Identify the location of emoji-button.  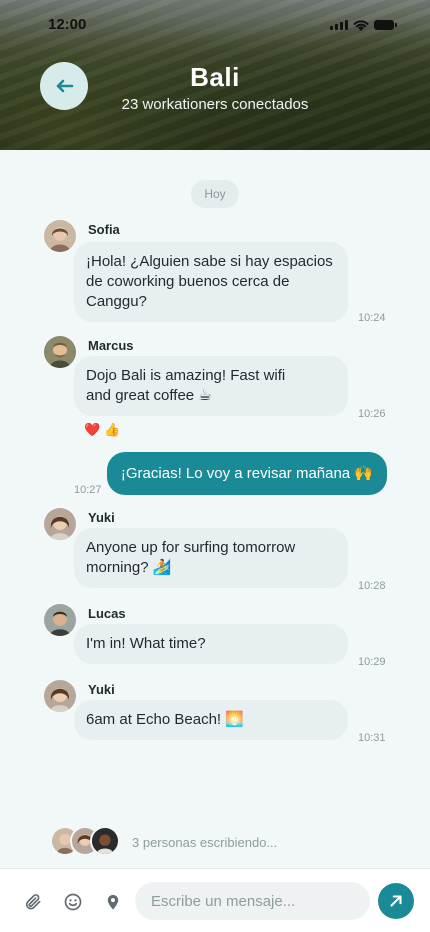
(73, 902).